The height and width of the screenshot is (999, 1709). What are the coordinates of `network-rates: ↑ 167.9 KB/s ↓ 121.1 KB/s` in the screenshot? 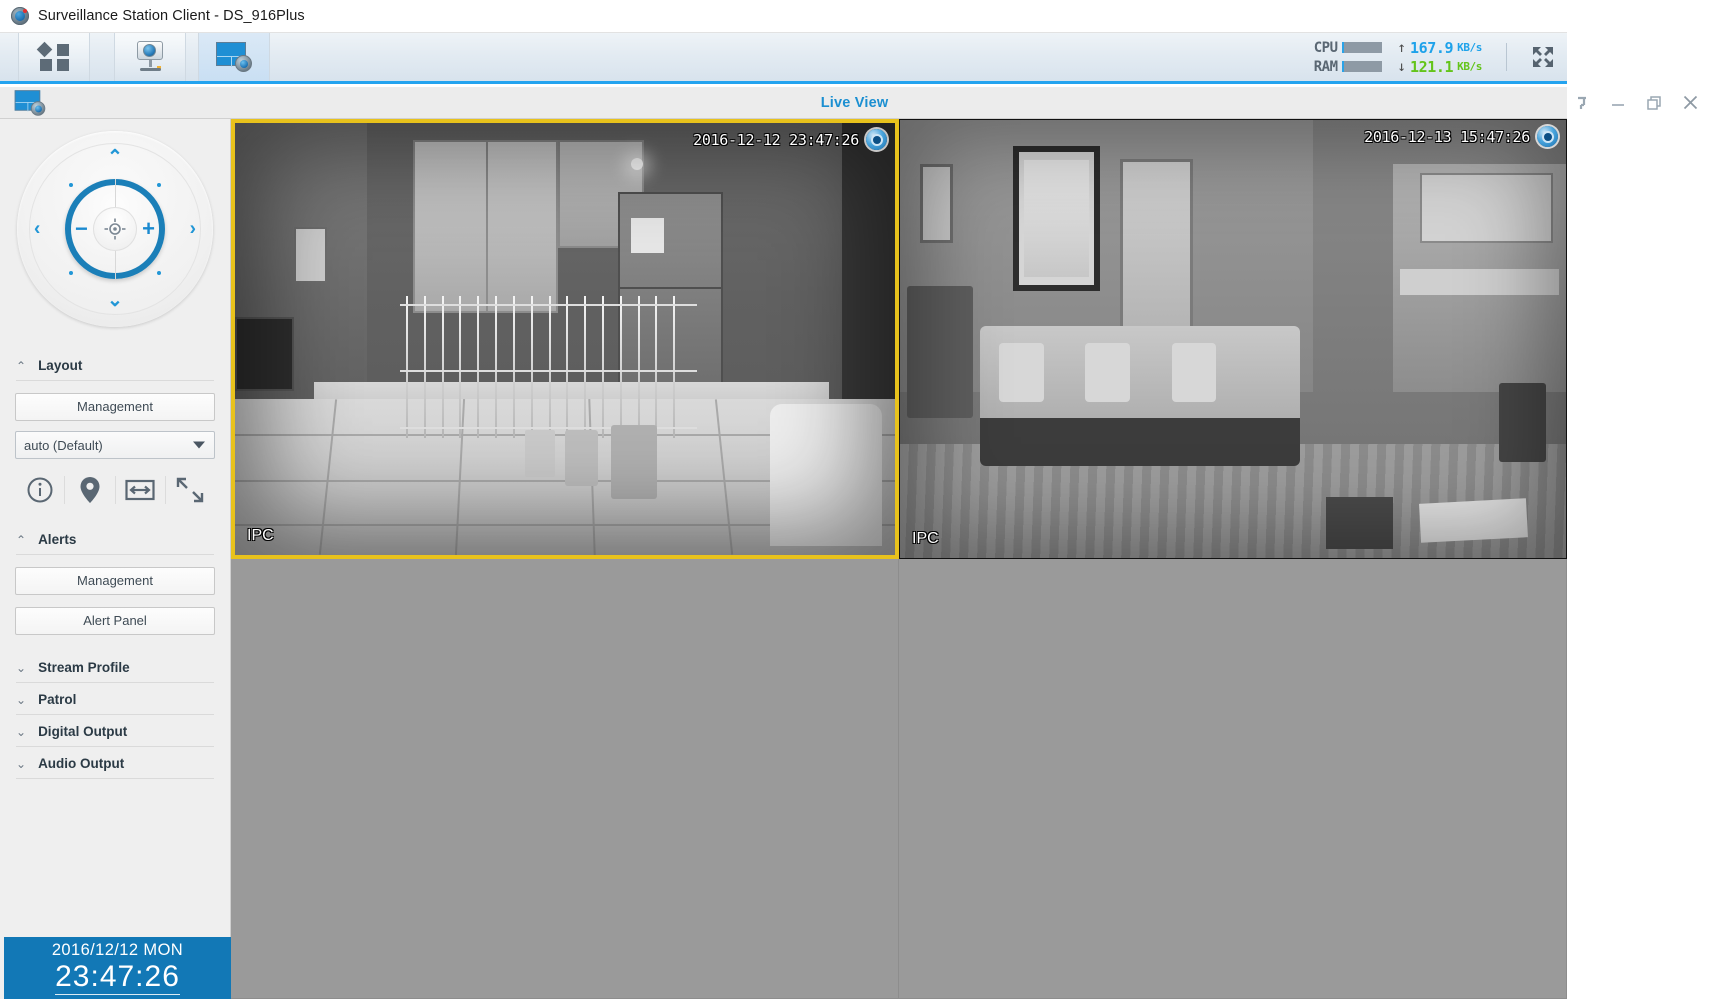 It's located at (1436, 57).